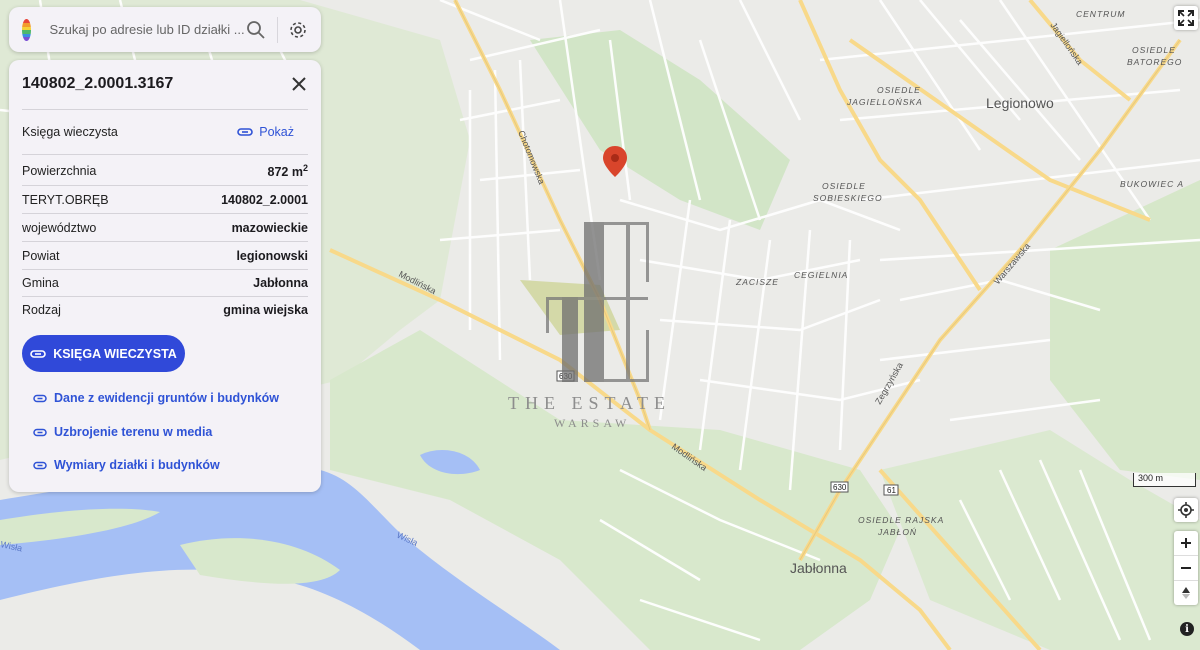 This screenshot has width=1200, height=650. I want to click on detail-value: 872 m2, so click(288, 171).